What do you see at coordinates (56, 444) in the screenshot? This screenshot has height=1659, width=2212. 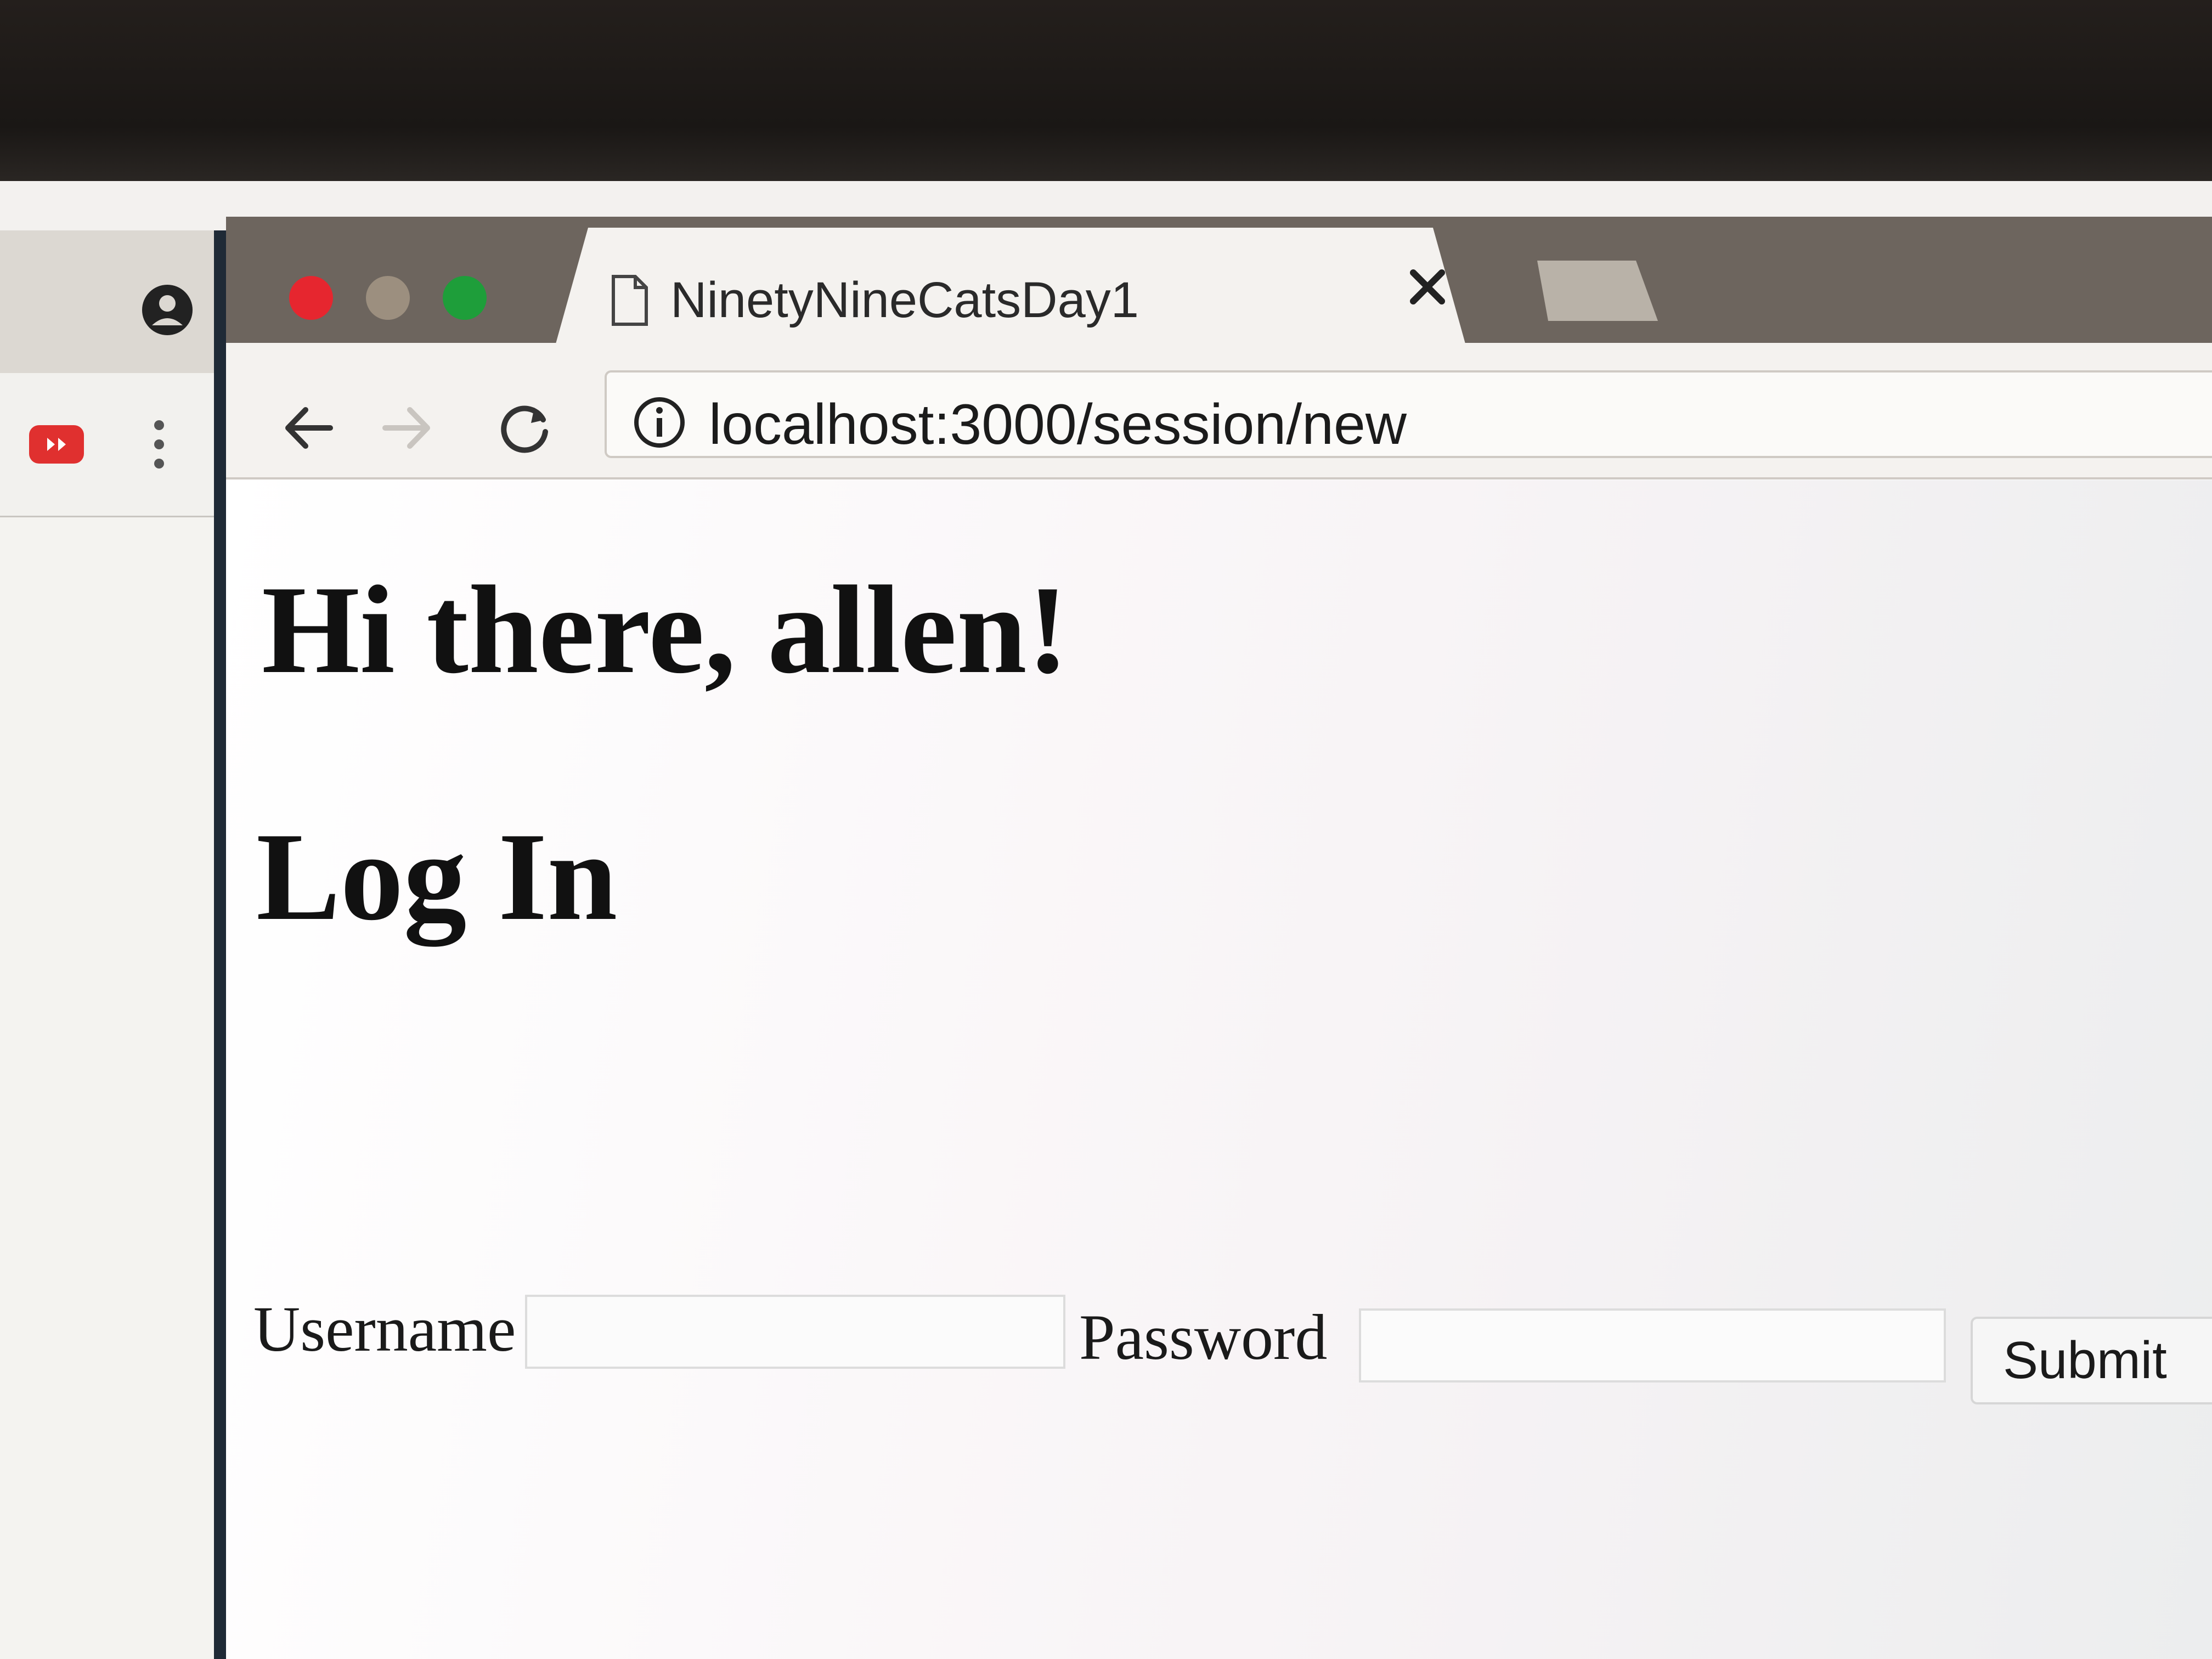 I see `extension-icon` at bounding box center [56, 444].